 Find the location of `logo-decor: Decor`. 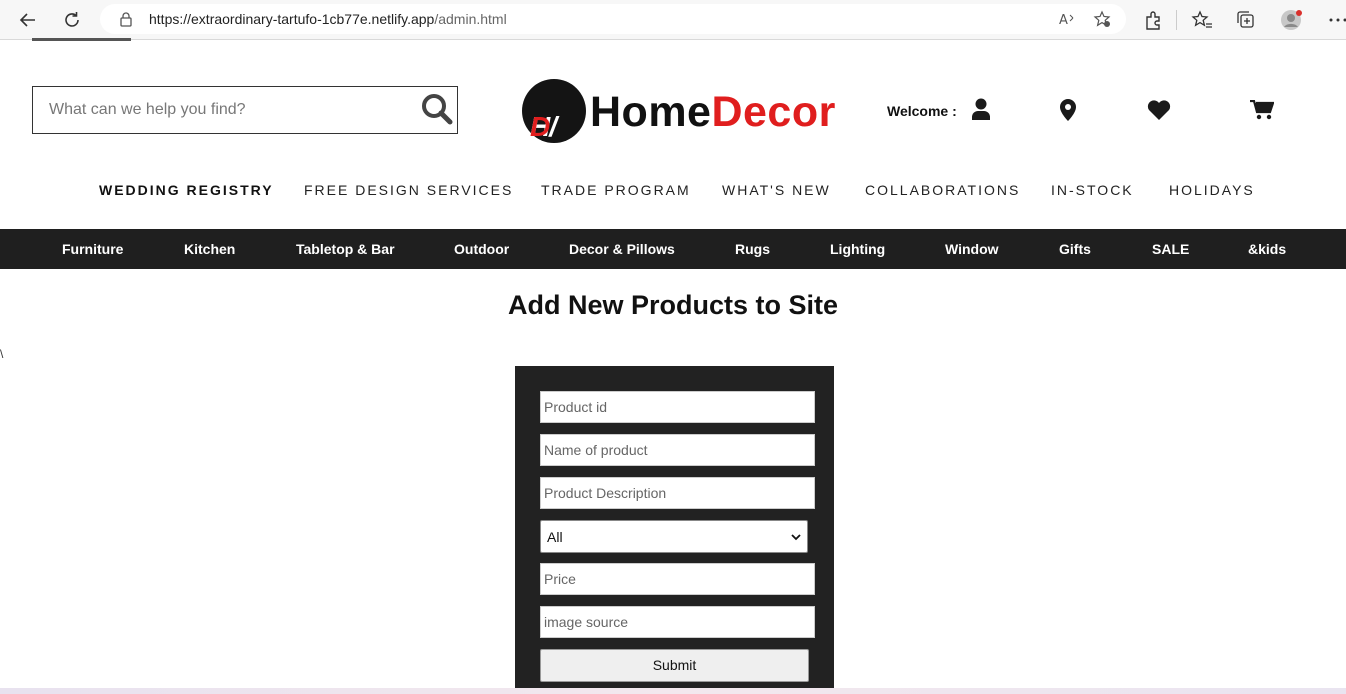

logo-decor: Decor is located at coordinates (773, 112).